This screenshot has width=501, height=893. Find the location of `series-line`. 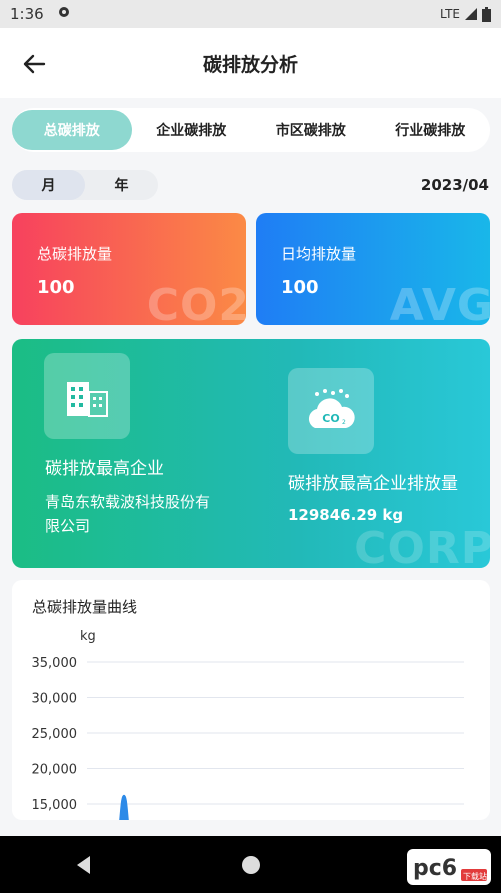

series-line is located at coordinates (124, 807).